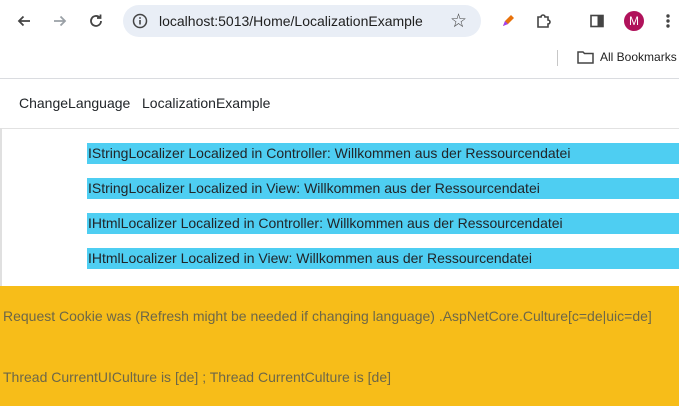 This screenshot has width=679, height=406. What do you see at coordinates (339, 58) in the screenshot?
I see `bookmarks-bar: All Bookmarks` at bounding box center [339, 58].